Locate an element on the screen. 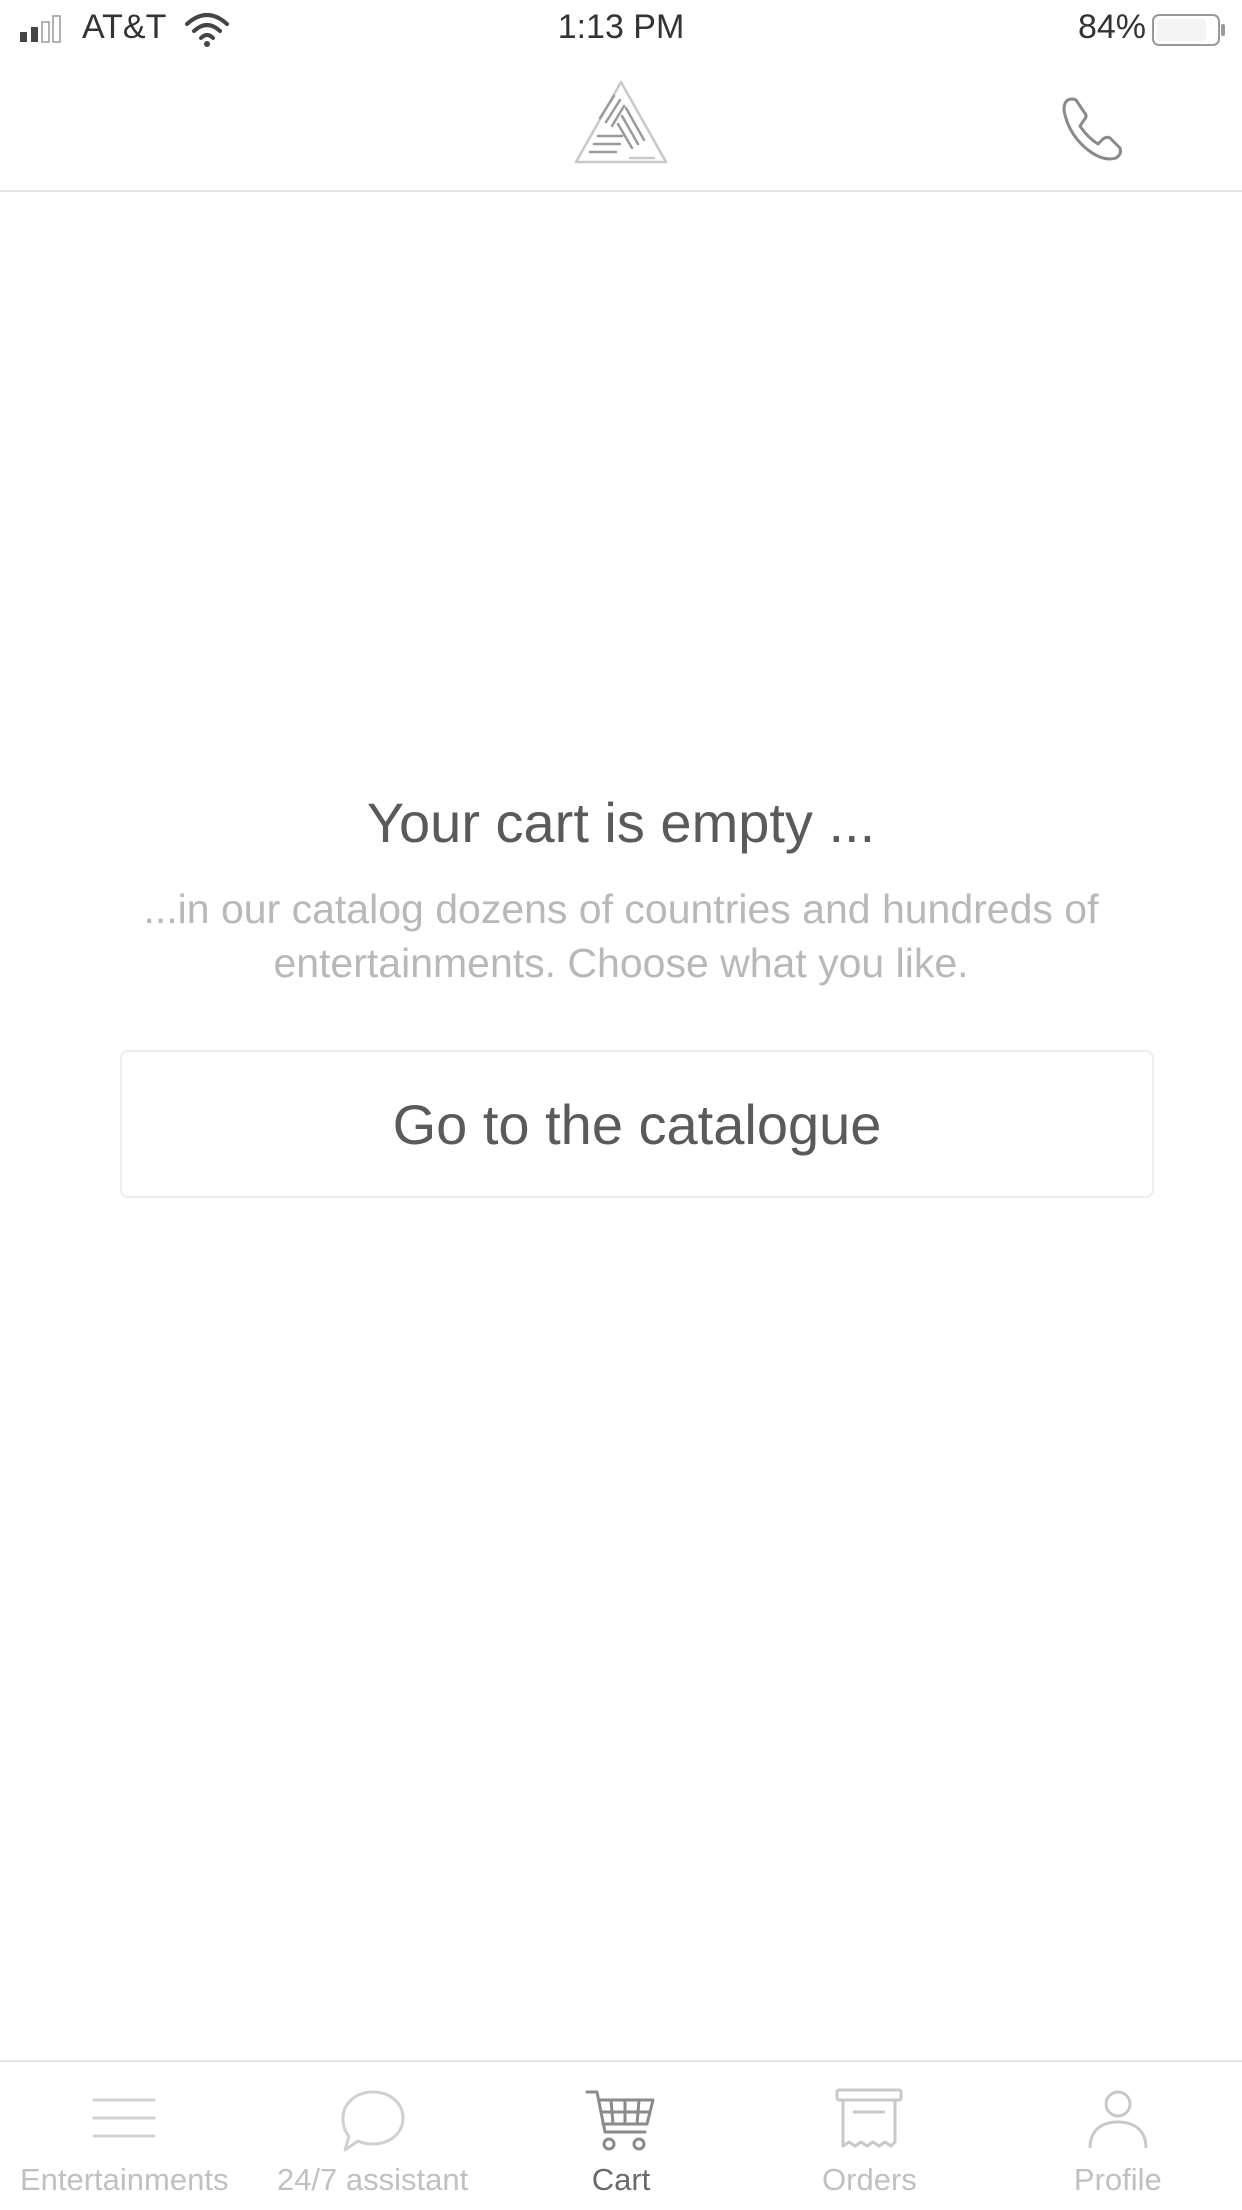 The width and height of the screenshot is (1242, 2210). cart-icon is located at coordinates (620, 2120).